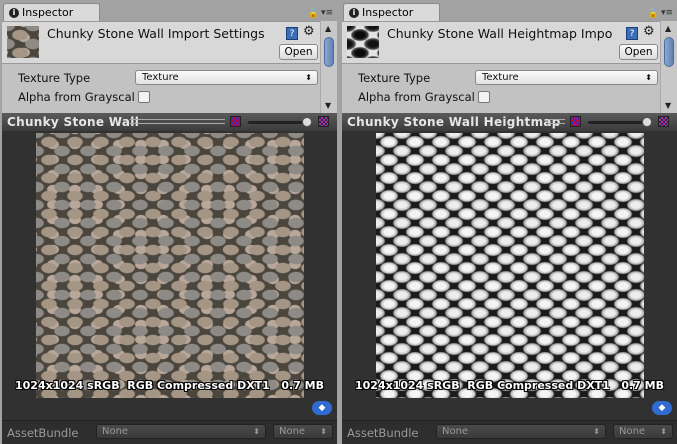  Describe the element at coordinates (454, 122) in the screenshot. I see `preview-title: Chunky Stone Wall Heightmap` at that location.